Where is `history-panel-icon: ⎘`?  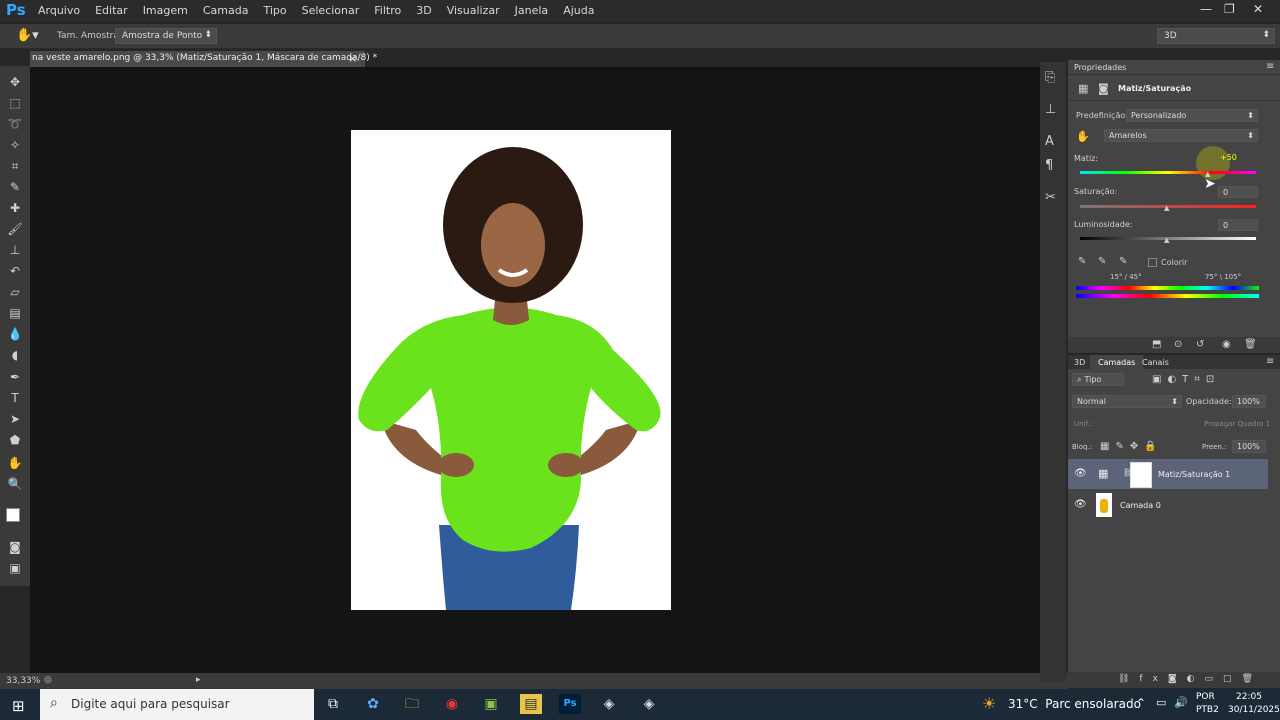 history-panel-icon: ⎘ is located at coordinates (1050, 77).